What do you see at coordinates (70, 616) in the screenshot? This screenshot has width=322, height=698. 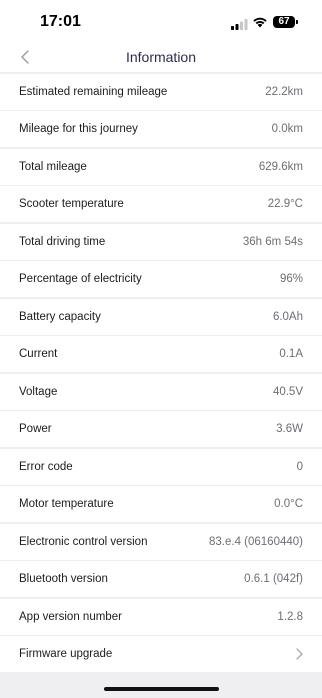 I see `row-label: App version number` at bounding box center [70, 616].